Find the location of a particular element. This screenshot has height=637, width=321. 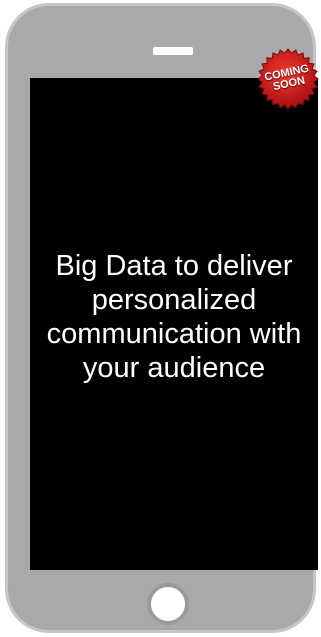

home-button-icon is located at coordinates (168, 604).